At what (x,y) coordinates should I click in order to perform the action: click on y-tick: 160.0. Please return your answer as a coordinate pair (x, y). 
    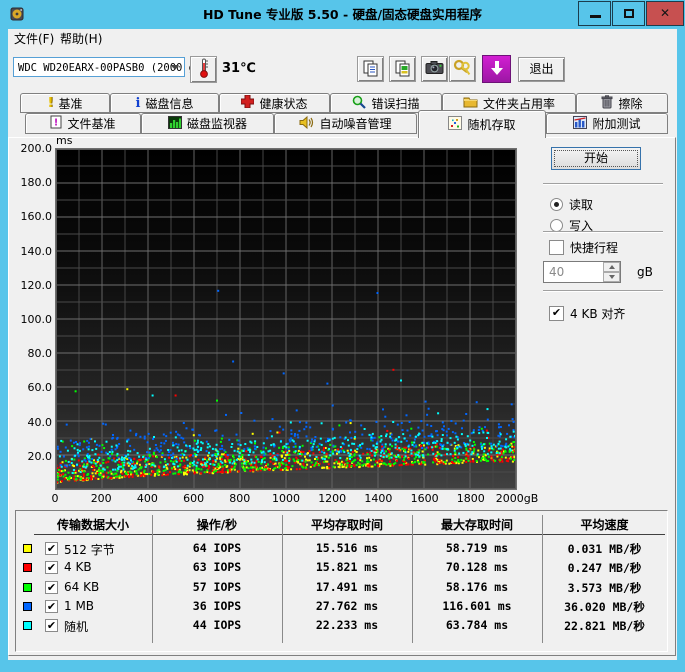
    Looking at the image, I should click on (36, 217).